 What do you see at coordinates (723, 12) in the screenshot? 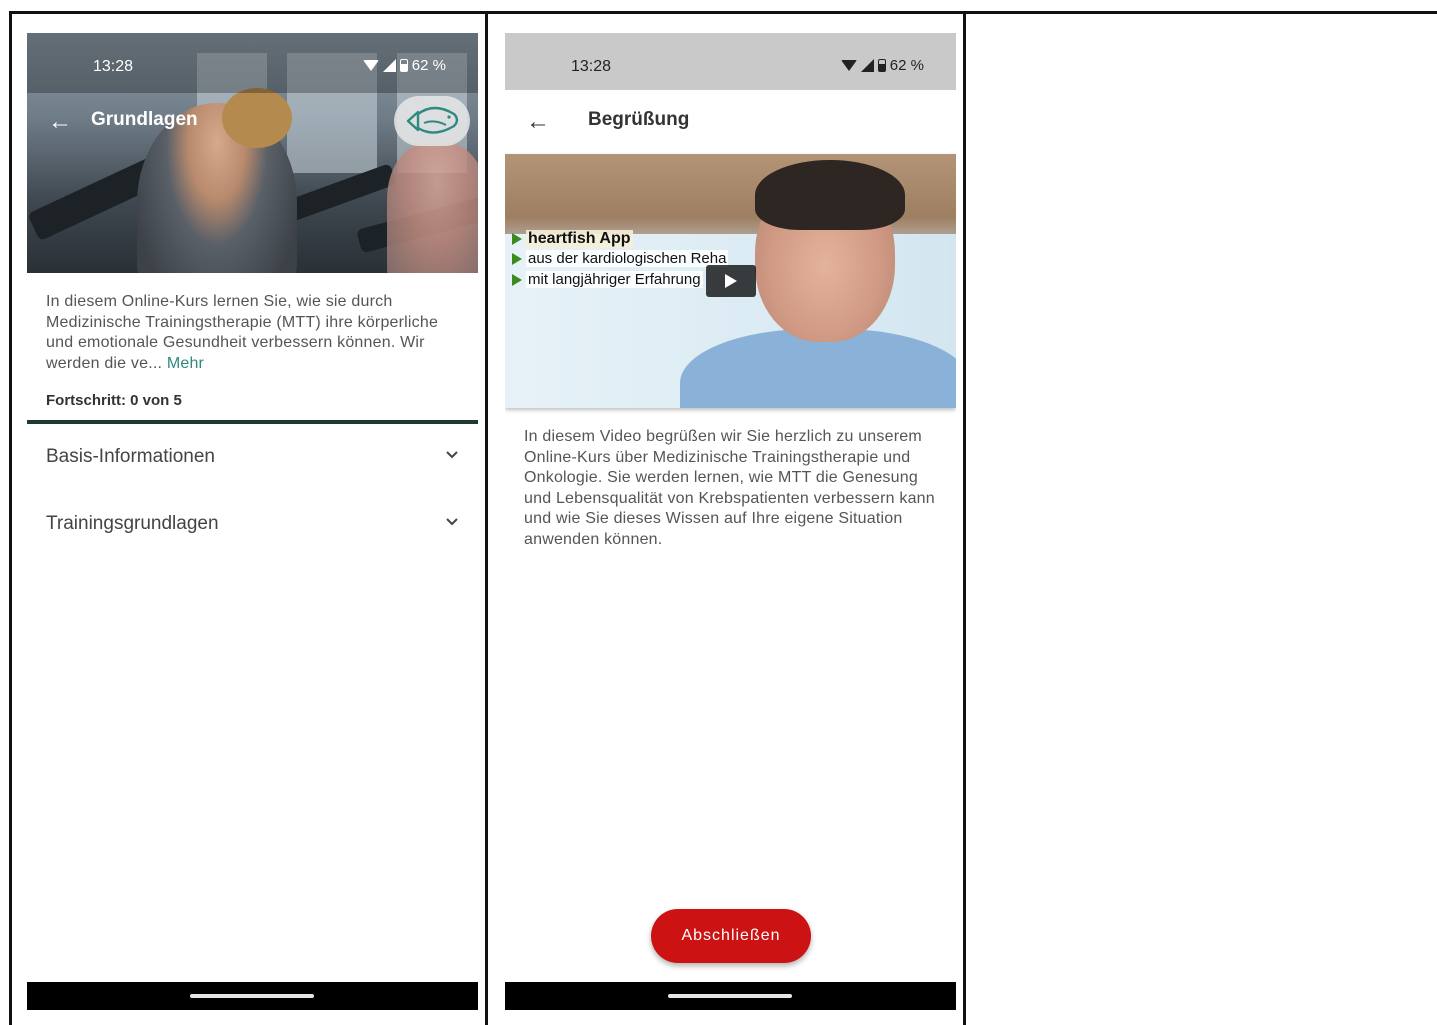
I see `frame-top-border` at bounding box center [723, 12].